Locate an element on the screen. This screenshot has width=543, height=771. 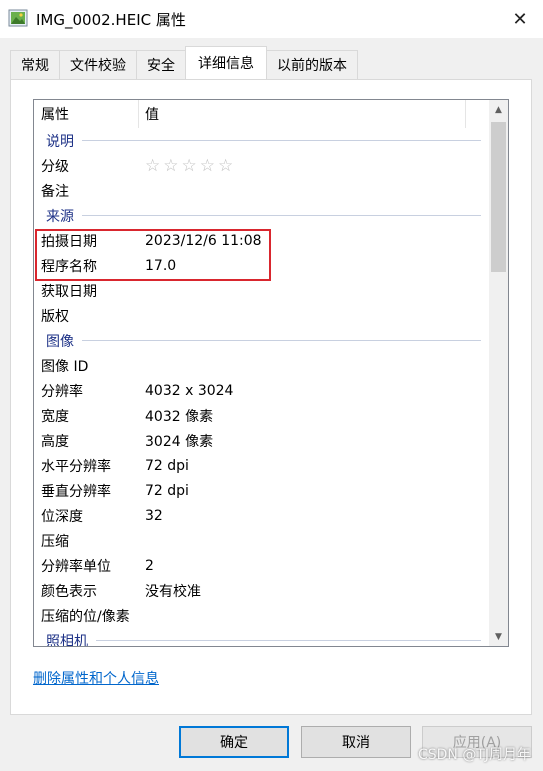
list-item: 分辨率 4032 x 3024 is located at coordinates (261, 390).